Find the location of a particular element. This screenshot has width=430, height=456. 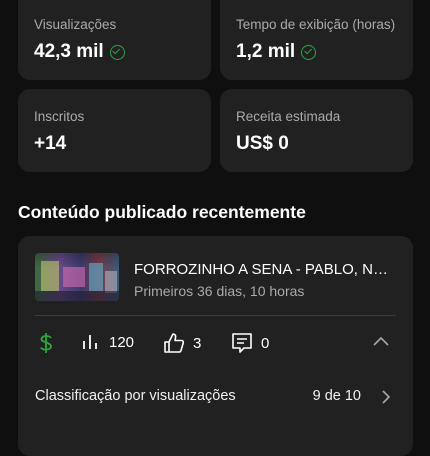

thumbs-up-icon is located at coordinates (174, 343).